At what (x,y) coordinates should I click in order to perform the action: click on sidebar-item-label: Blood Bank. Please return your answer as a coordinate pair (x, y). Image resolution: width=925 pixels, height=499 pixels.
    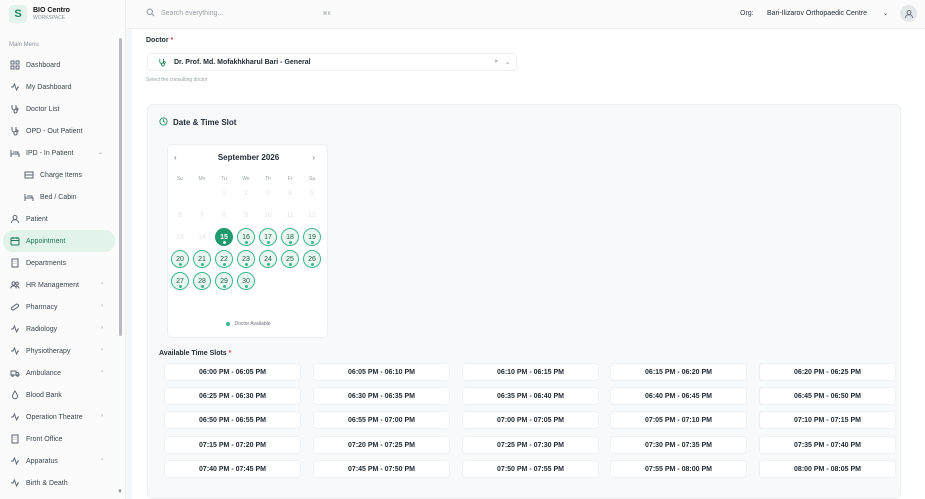
    Looking at the image, I should click on (44, 395).